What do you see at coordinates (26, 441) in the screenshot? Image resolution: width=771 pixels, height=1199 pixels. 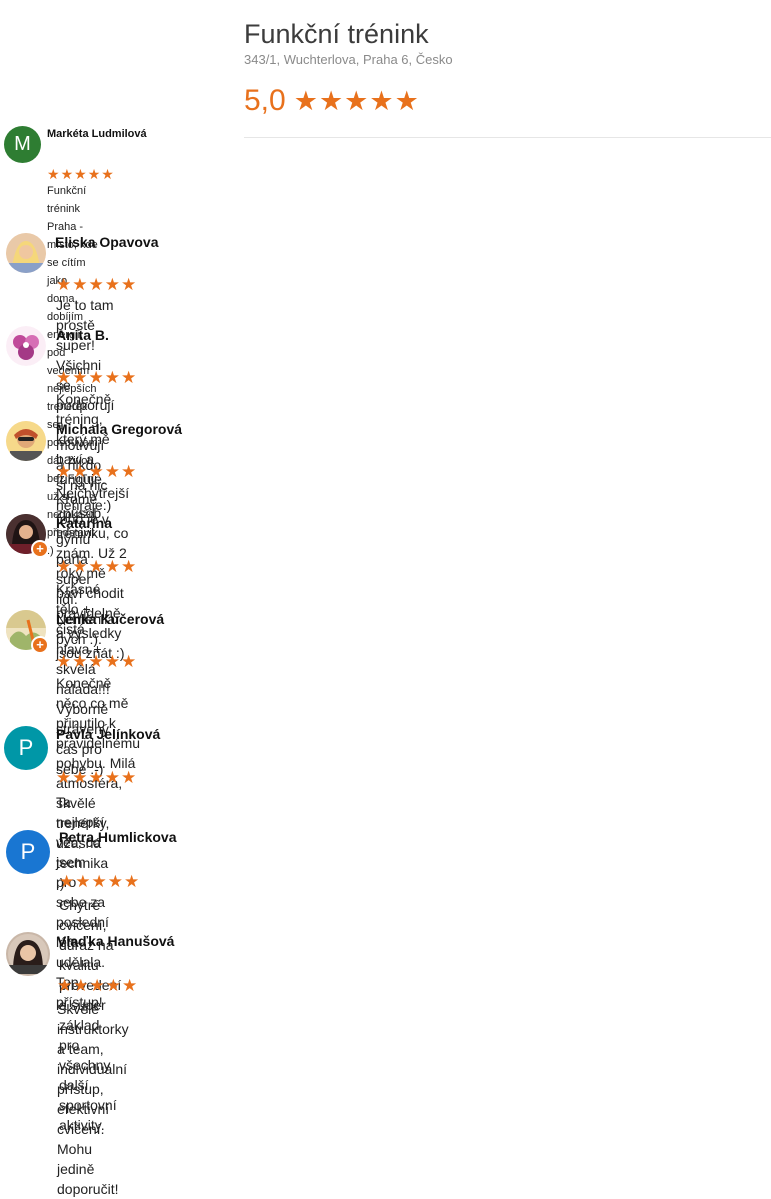 I see `woman-sunglasses-avatar-icon` at bounding box center [26, 441].